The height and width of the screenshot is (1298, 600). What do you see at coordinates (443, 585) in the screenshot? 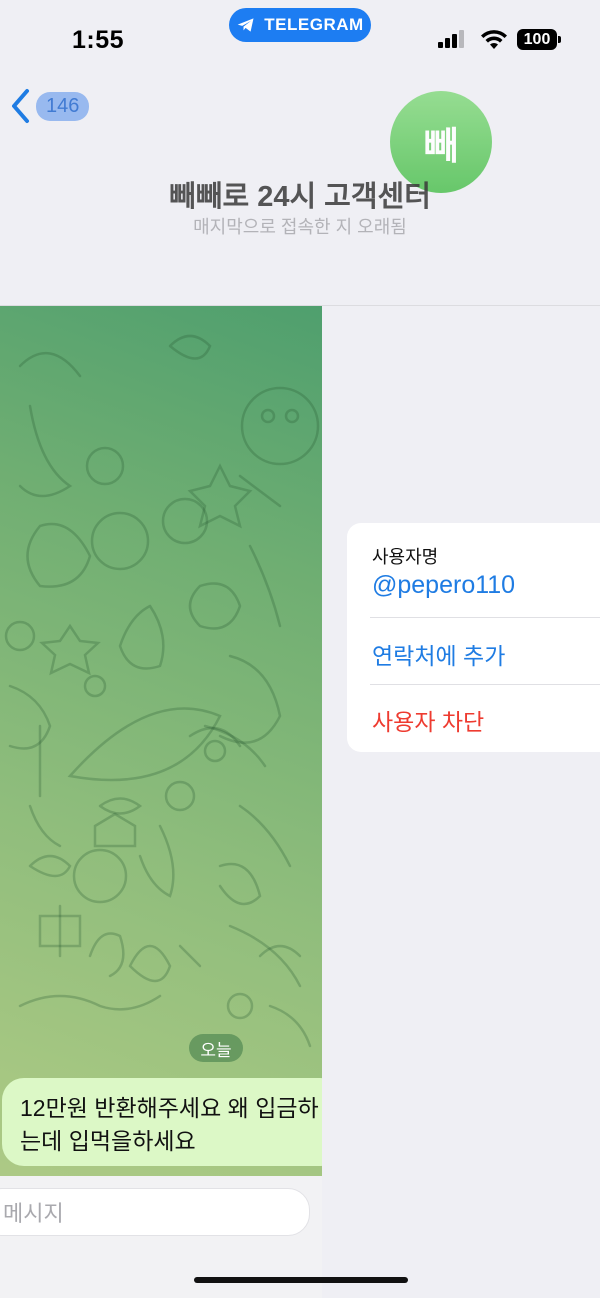
I see `username-link: @pepero110` at bounding box center [443, 585].